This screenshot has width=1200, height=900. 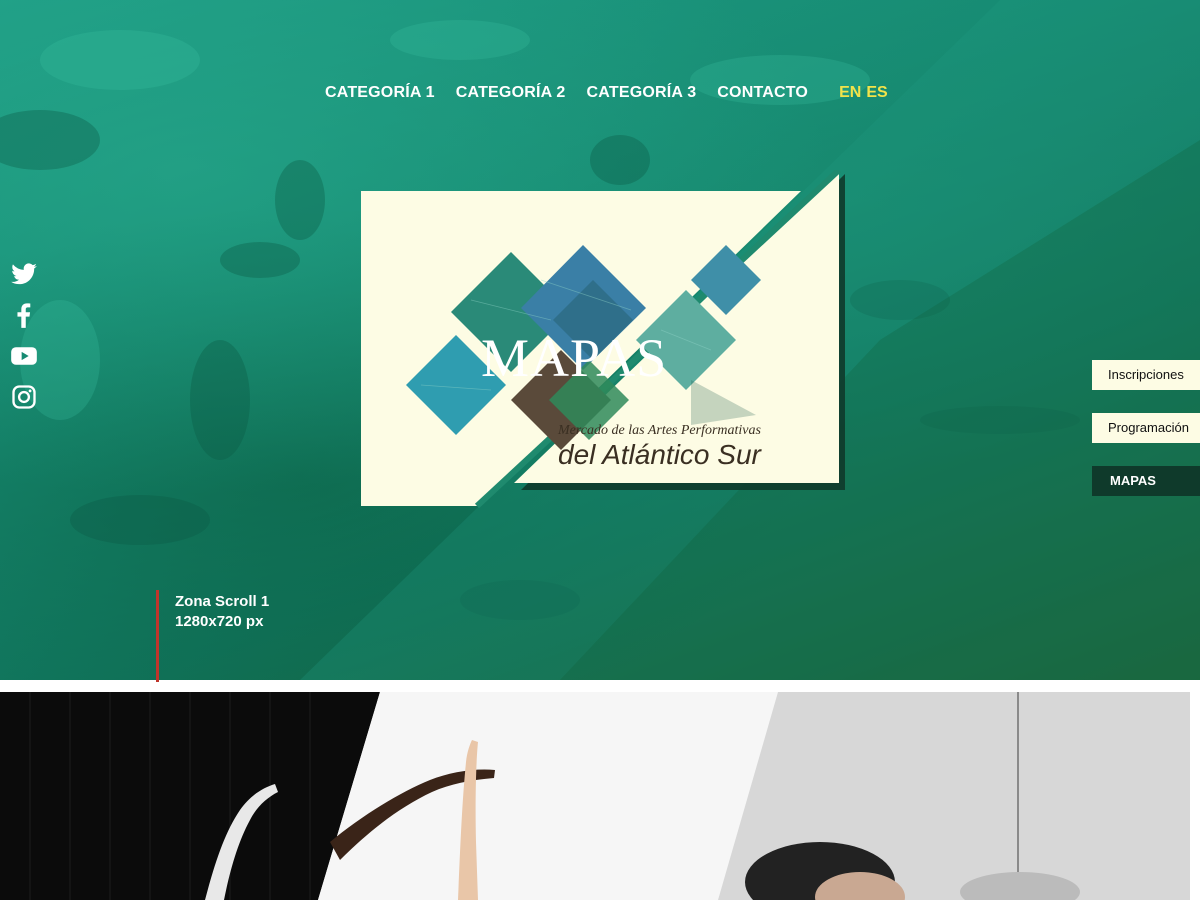 I want to click on language-es: ES, so click(x=876, y=93).